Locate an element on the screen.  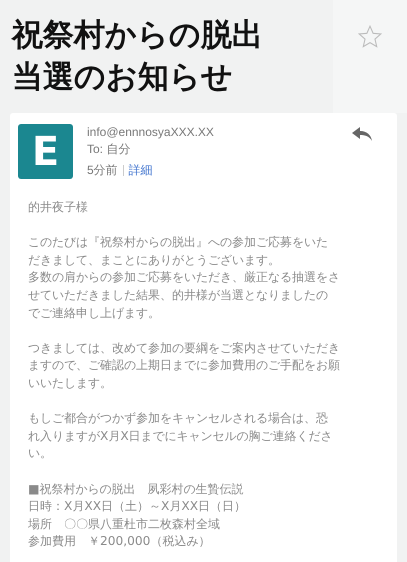
event-detail-line: 参加費用 ￥200,000（税込み） is located at coordinates (120, 541).